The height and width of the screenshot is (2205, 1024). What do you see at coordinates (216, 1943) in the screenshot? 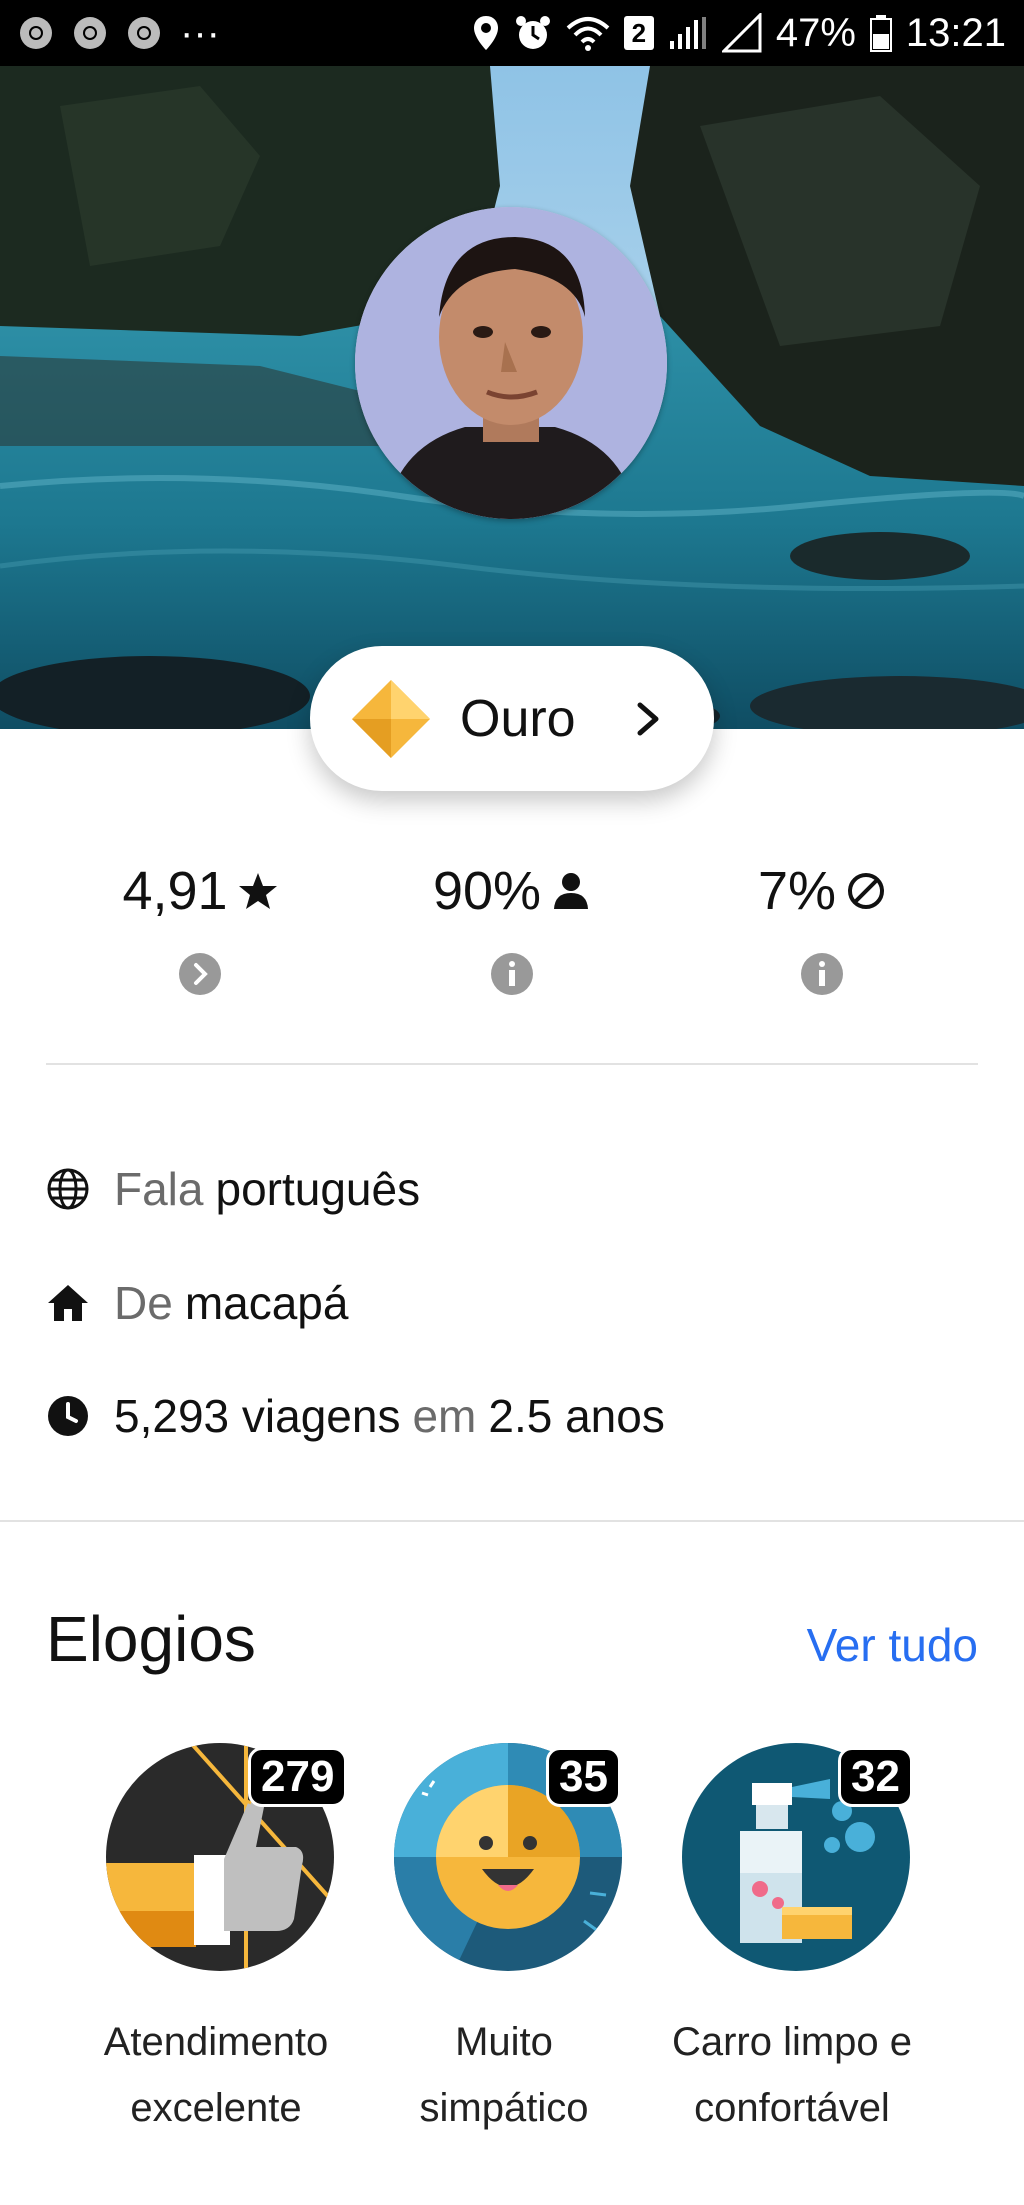
I see `compliment-excellent-service: 279 Atendimento excelente` at bounding box center [216, 1943].